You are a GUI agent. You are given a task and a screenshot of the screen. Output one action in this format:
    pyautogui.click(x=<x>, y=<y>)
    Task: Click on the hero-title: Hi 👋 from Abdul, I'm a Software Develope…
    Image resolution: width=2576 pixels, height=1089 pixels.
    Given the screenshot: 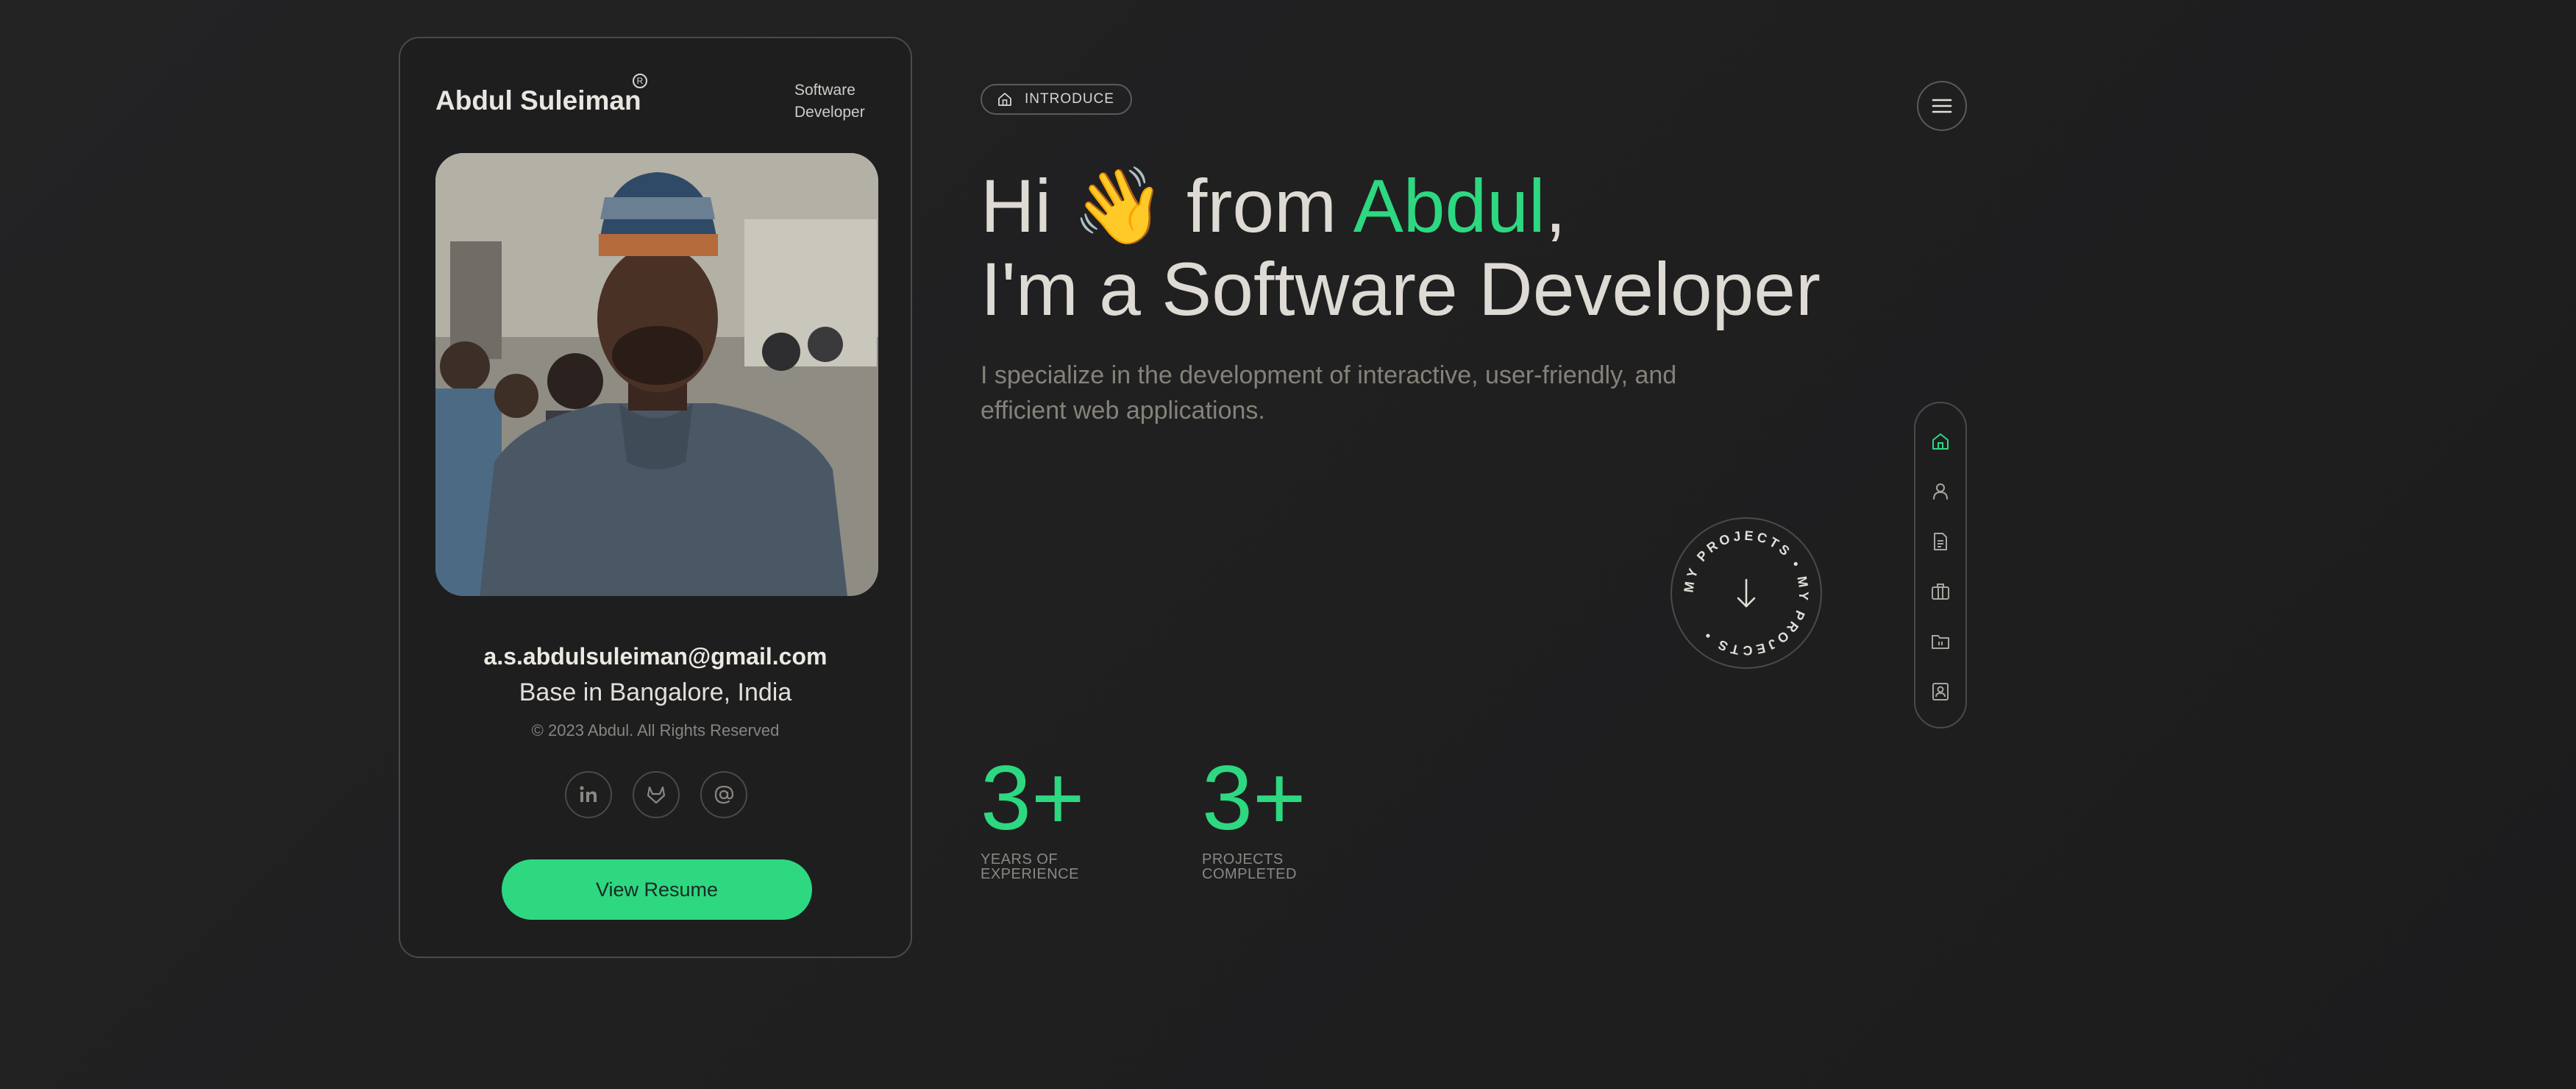 What is the action you would take?
    pyautogui.click(x=1401, y=247)
    